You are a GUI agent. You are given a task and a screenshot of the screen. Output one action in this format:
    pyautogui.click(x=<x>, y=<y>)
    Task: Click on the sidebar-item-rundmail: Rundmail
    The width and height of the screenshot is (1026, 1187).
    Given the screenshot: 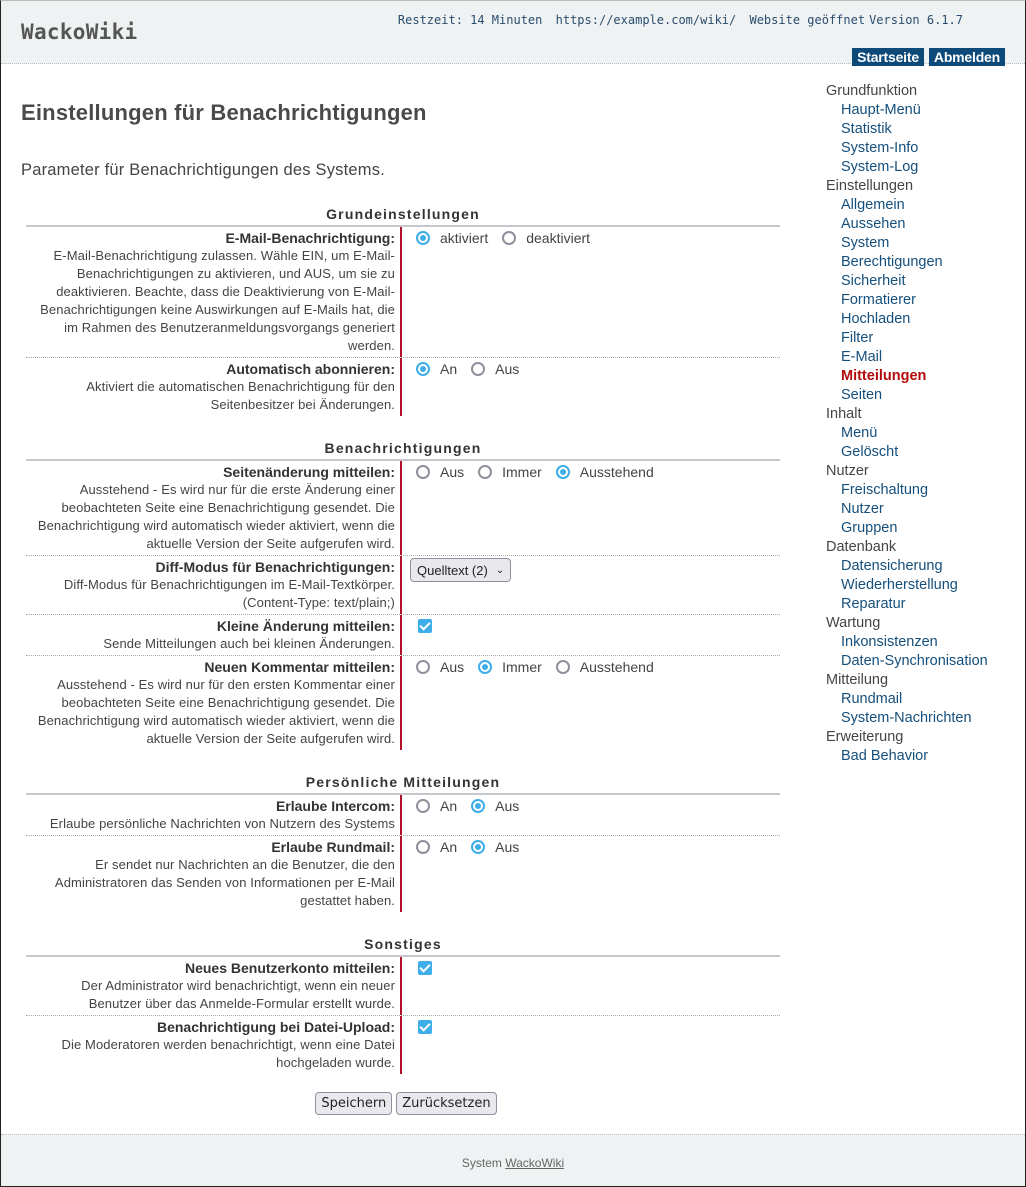 What is the action you would take?
    pyautogui.click(x=907, y=699)
    